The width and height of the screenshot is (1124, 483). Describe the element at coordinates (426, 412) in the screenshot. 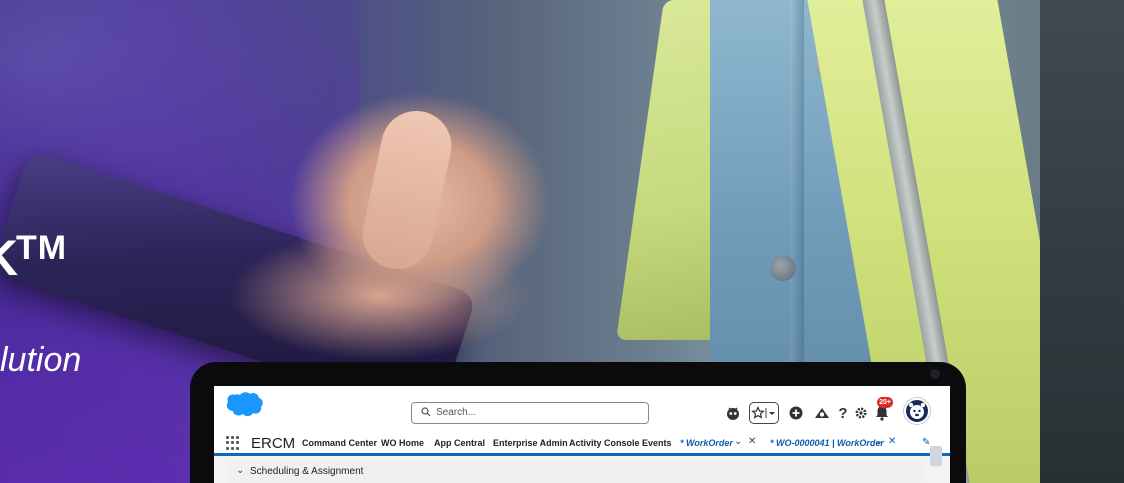

I see `search-icon` at that location.